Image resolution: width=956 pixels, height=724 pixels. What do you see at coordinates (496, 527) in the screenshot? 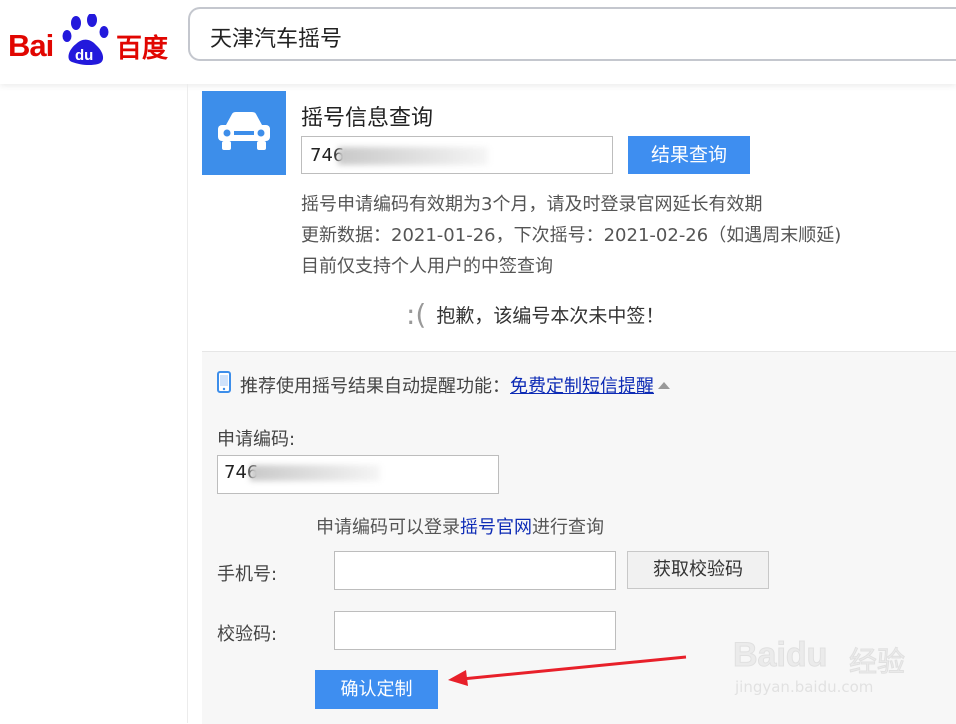
I see `official-site-link: 摇号官网` at bounding box center [496, 527].